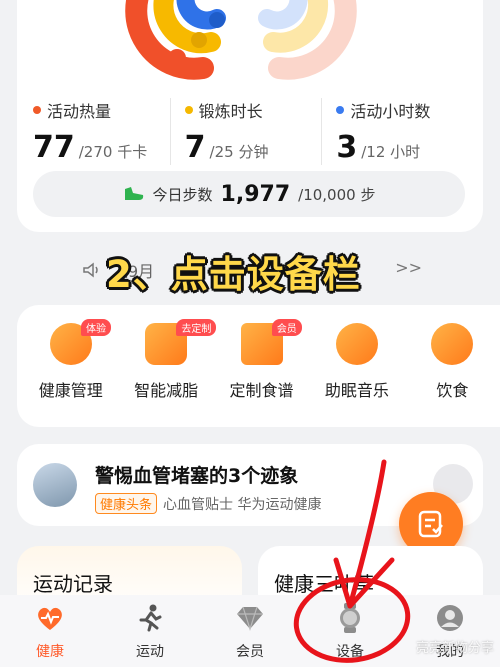 Image resolution: width=500 pixels, height=667 pixels. I want to click on tab-device: 设备, so click(350, 632).